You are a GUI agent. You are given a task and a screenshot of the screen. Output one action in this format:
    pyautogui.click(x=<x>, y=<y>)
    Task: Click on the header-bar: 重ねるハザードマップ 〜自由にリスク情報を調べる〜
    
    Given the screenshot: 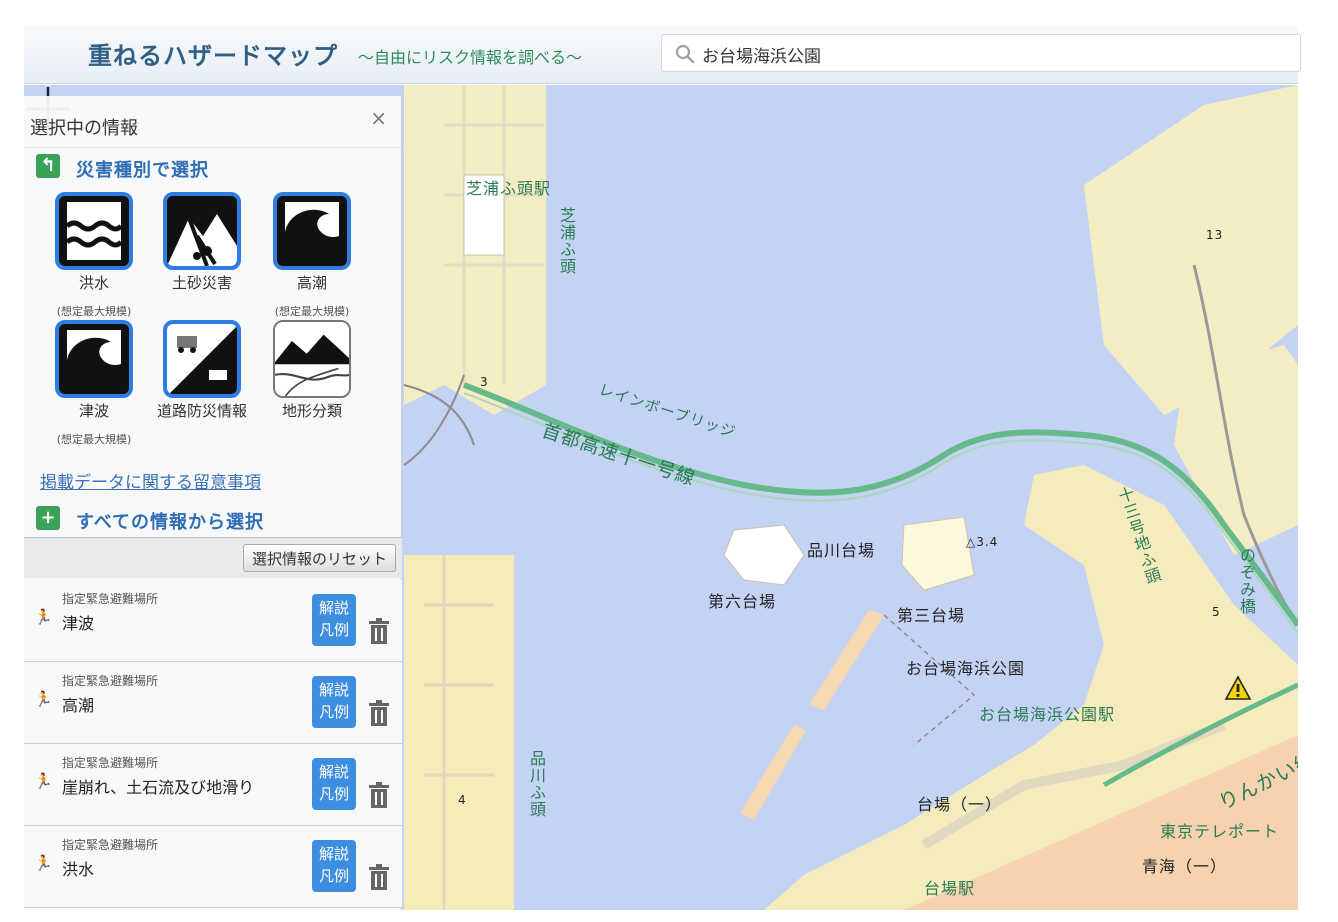 What is the action you would take?
    pyautogui.click(x=662, y=55)
    